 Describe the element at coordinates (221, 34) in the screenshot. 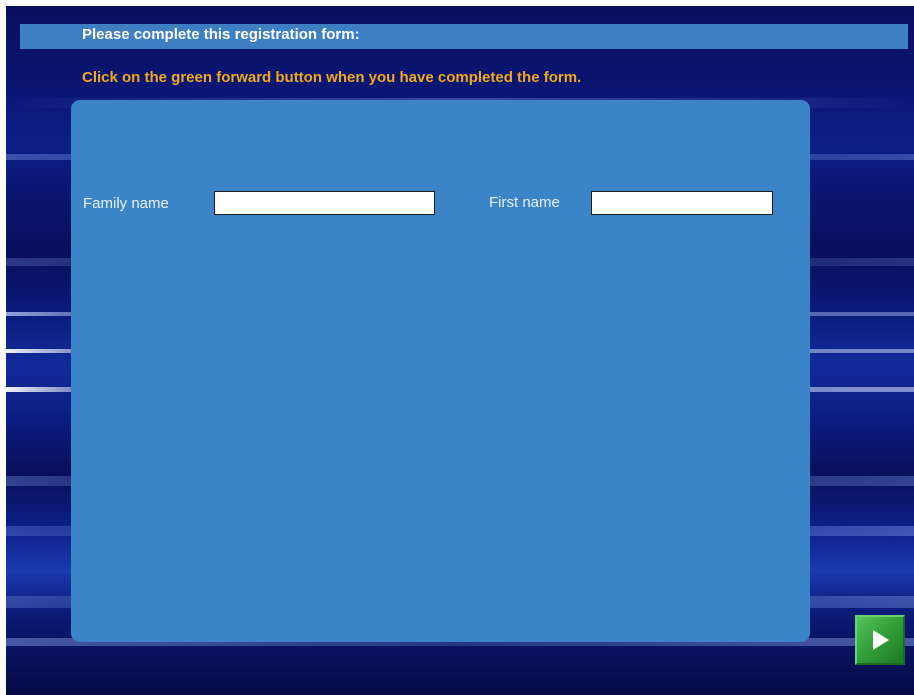

I see `page-title: Please complete this registration form:` at that location.